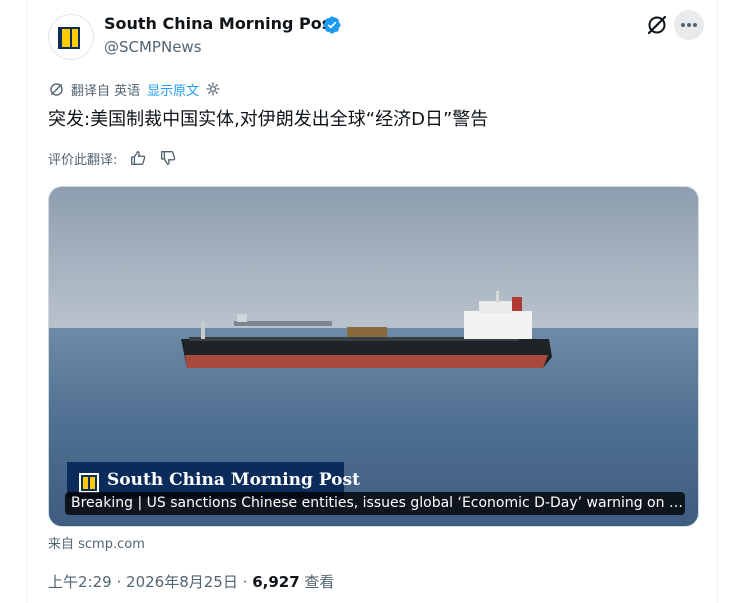 This screenshot has height=603, width=749. Describe the element at coordinates (319, 582) in the screenshot. I see `views-label: 查看` at that location.